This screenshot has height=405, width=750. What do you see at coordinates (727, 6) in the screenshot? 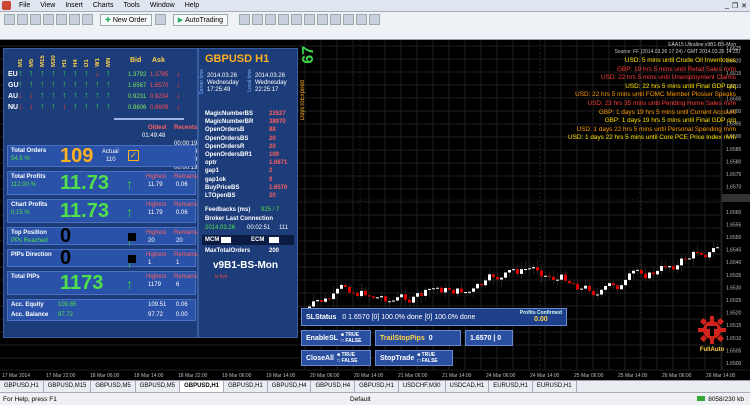
I see `minimize-icon: _` at bounding box center [727, 6].